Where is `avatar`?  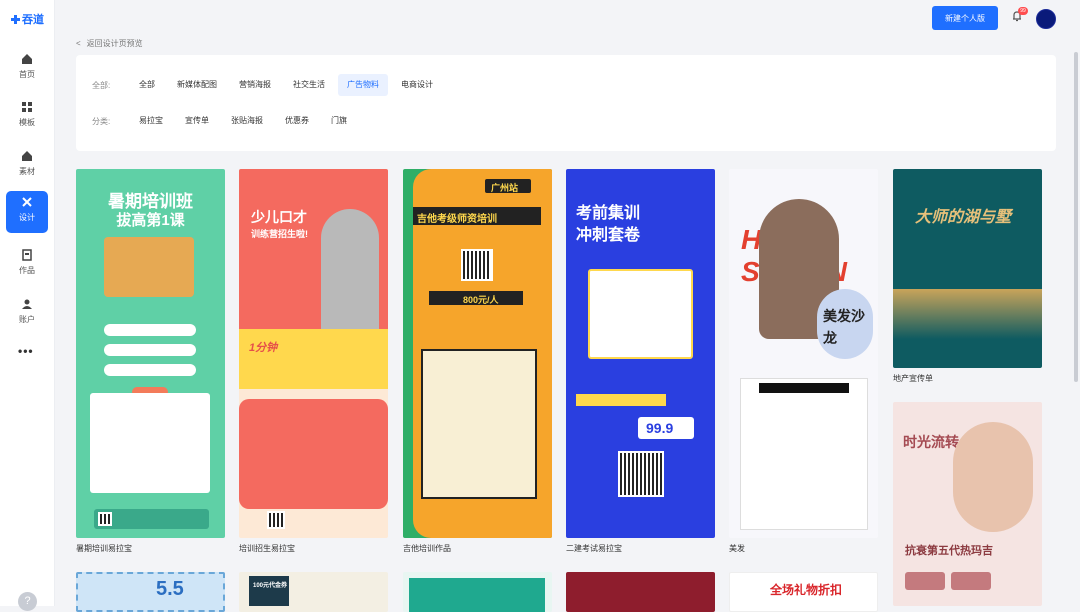
avatar is located at coordinates (1046, 19).